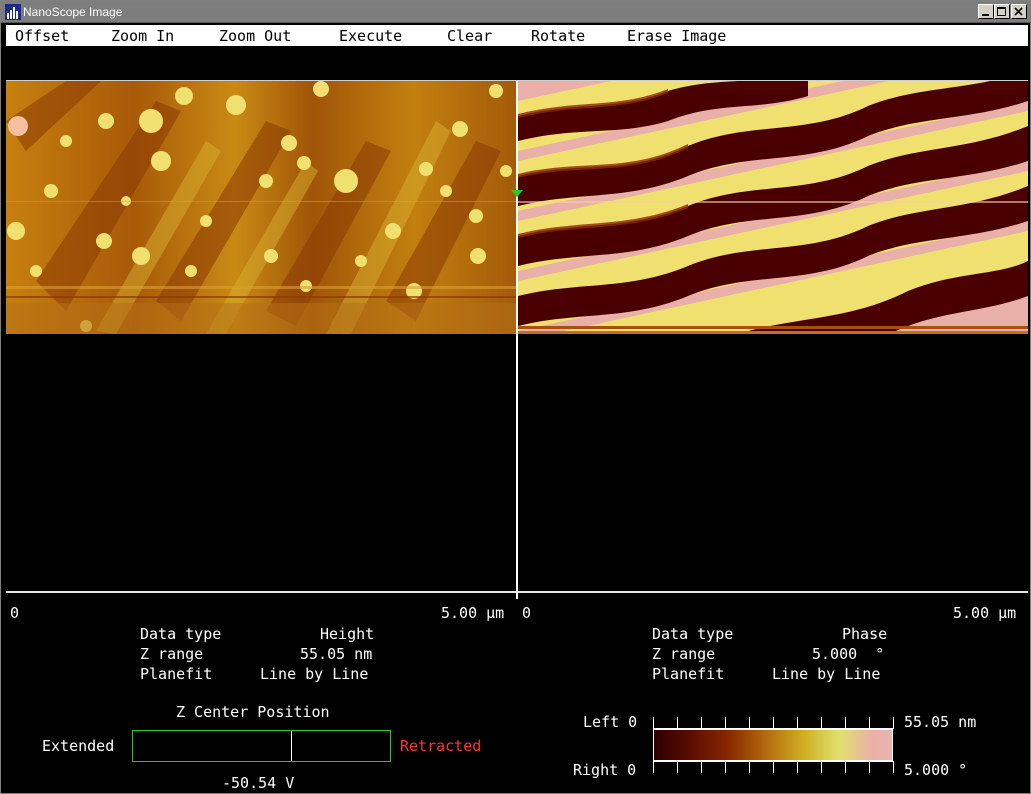 The width and height of the screenshot is (1031, 794). I want to click on left-z-range-value: 55.05 nm, so click(336, 654).